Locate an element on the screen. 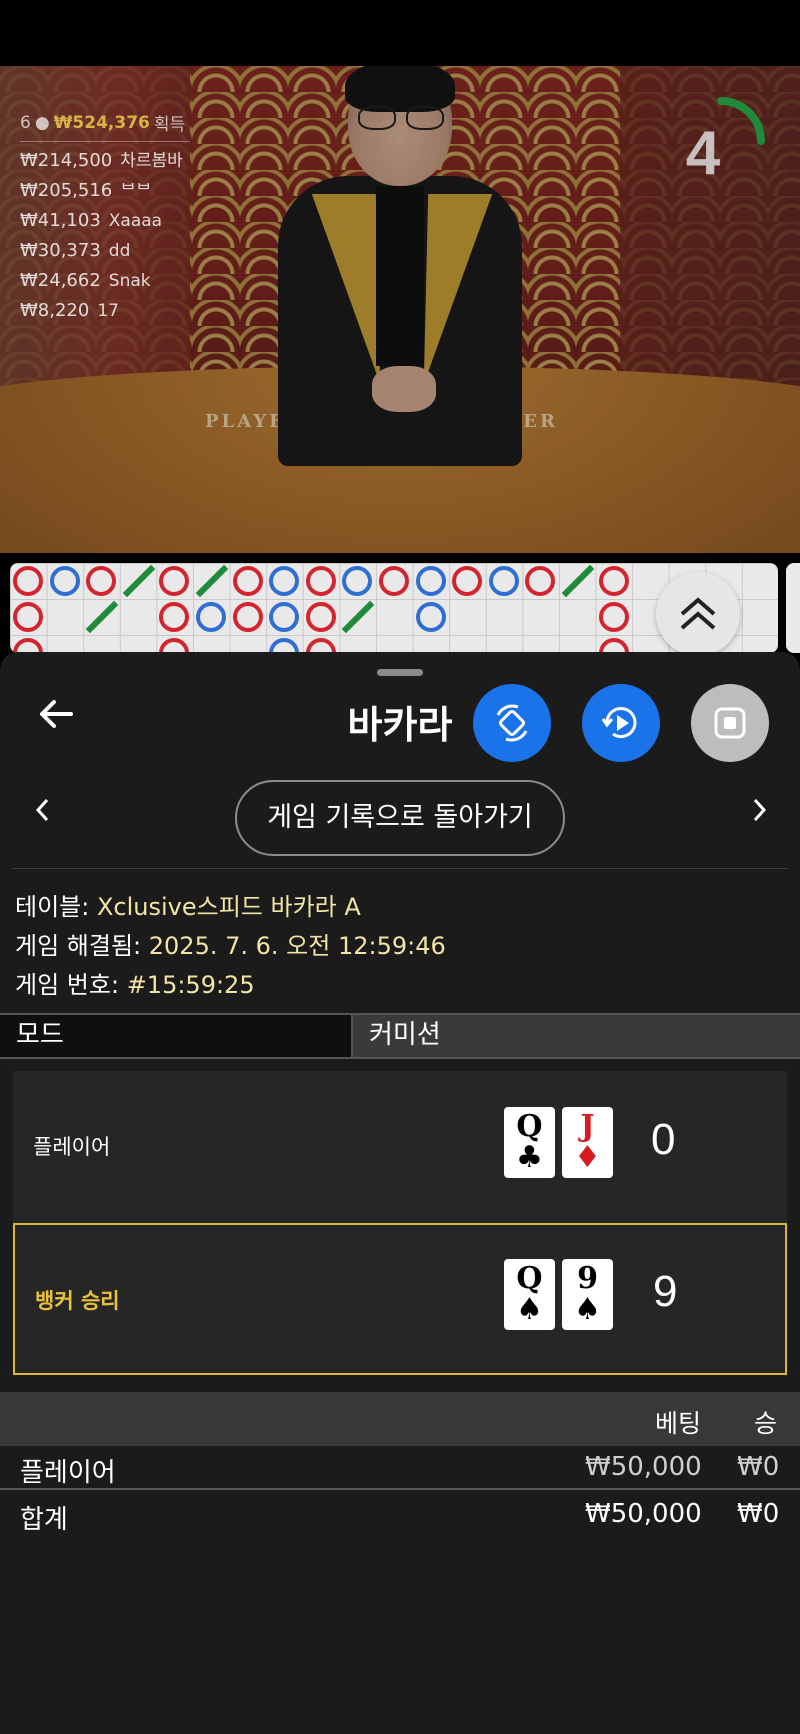 This screenshot has width=800, height=1734. next-game-button is located at coordinates (760, 810).